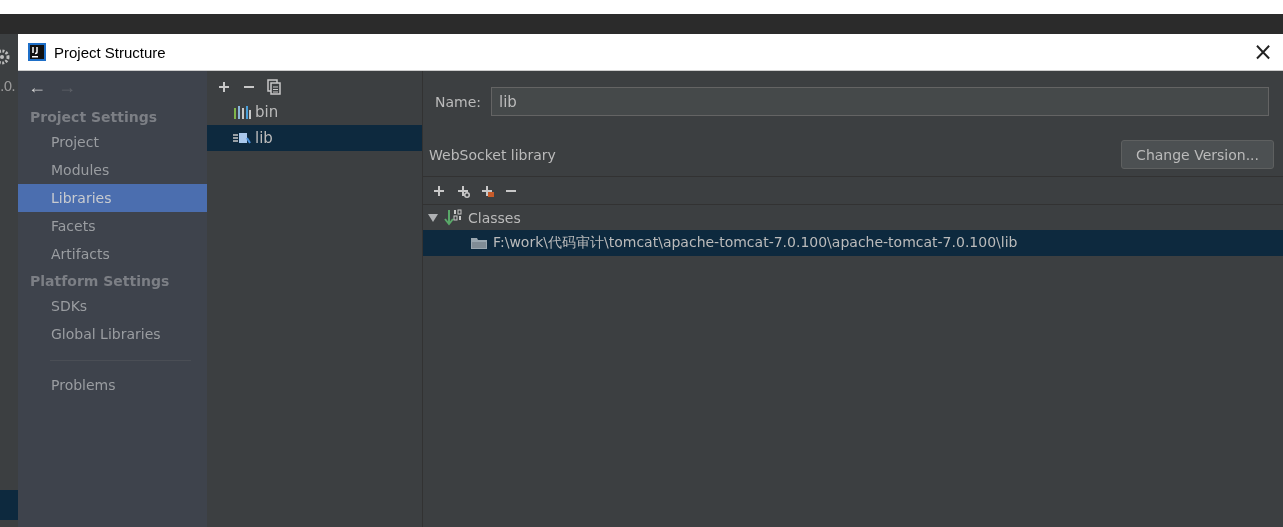 The image size is (1283, 527). What do you see at coordinates (100, 281) in the screenshot?
I see `section-header: Platform Settings` at bounding box center [100, 281].